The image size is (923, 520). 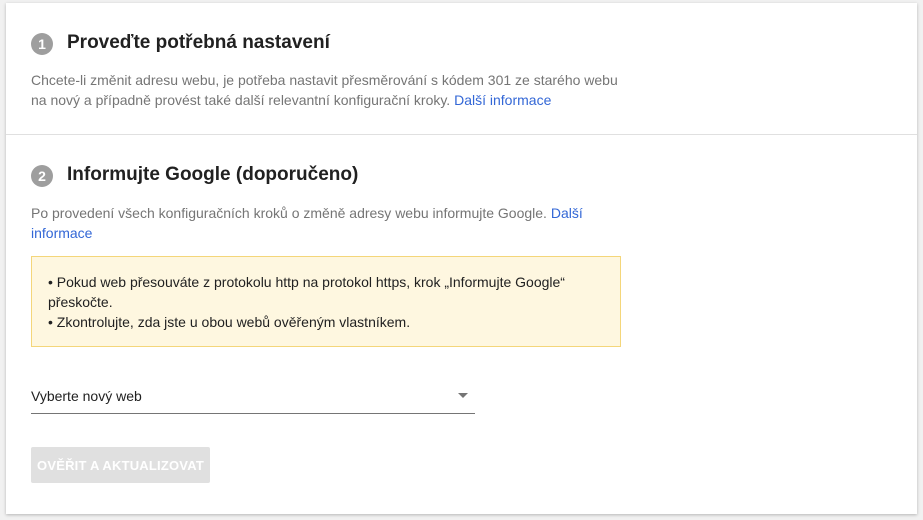 I want to click on step-1-title: Proveďte potřebná nastavení, so click(x=198, y=42).